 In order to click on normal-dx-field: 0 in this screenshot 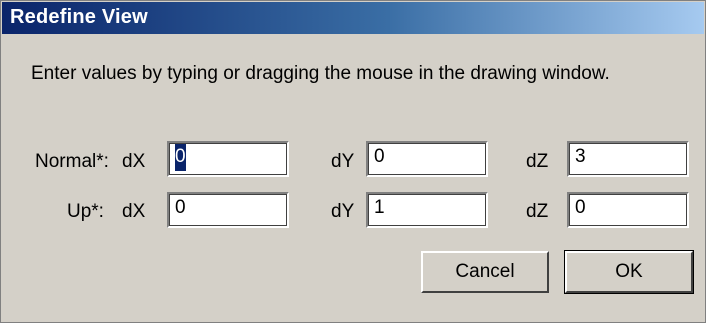, I will do `click(228, 159)`.